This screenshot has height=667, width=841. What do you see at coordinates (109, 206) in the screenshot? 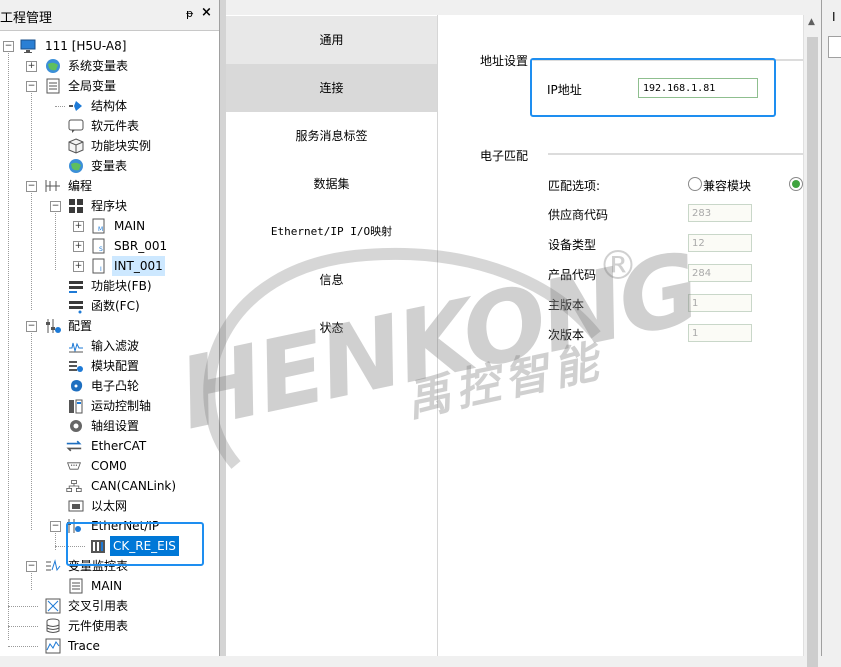
I see `tree-label: 程序块` at bounding box center [109, 206].